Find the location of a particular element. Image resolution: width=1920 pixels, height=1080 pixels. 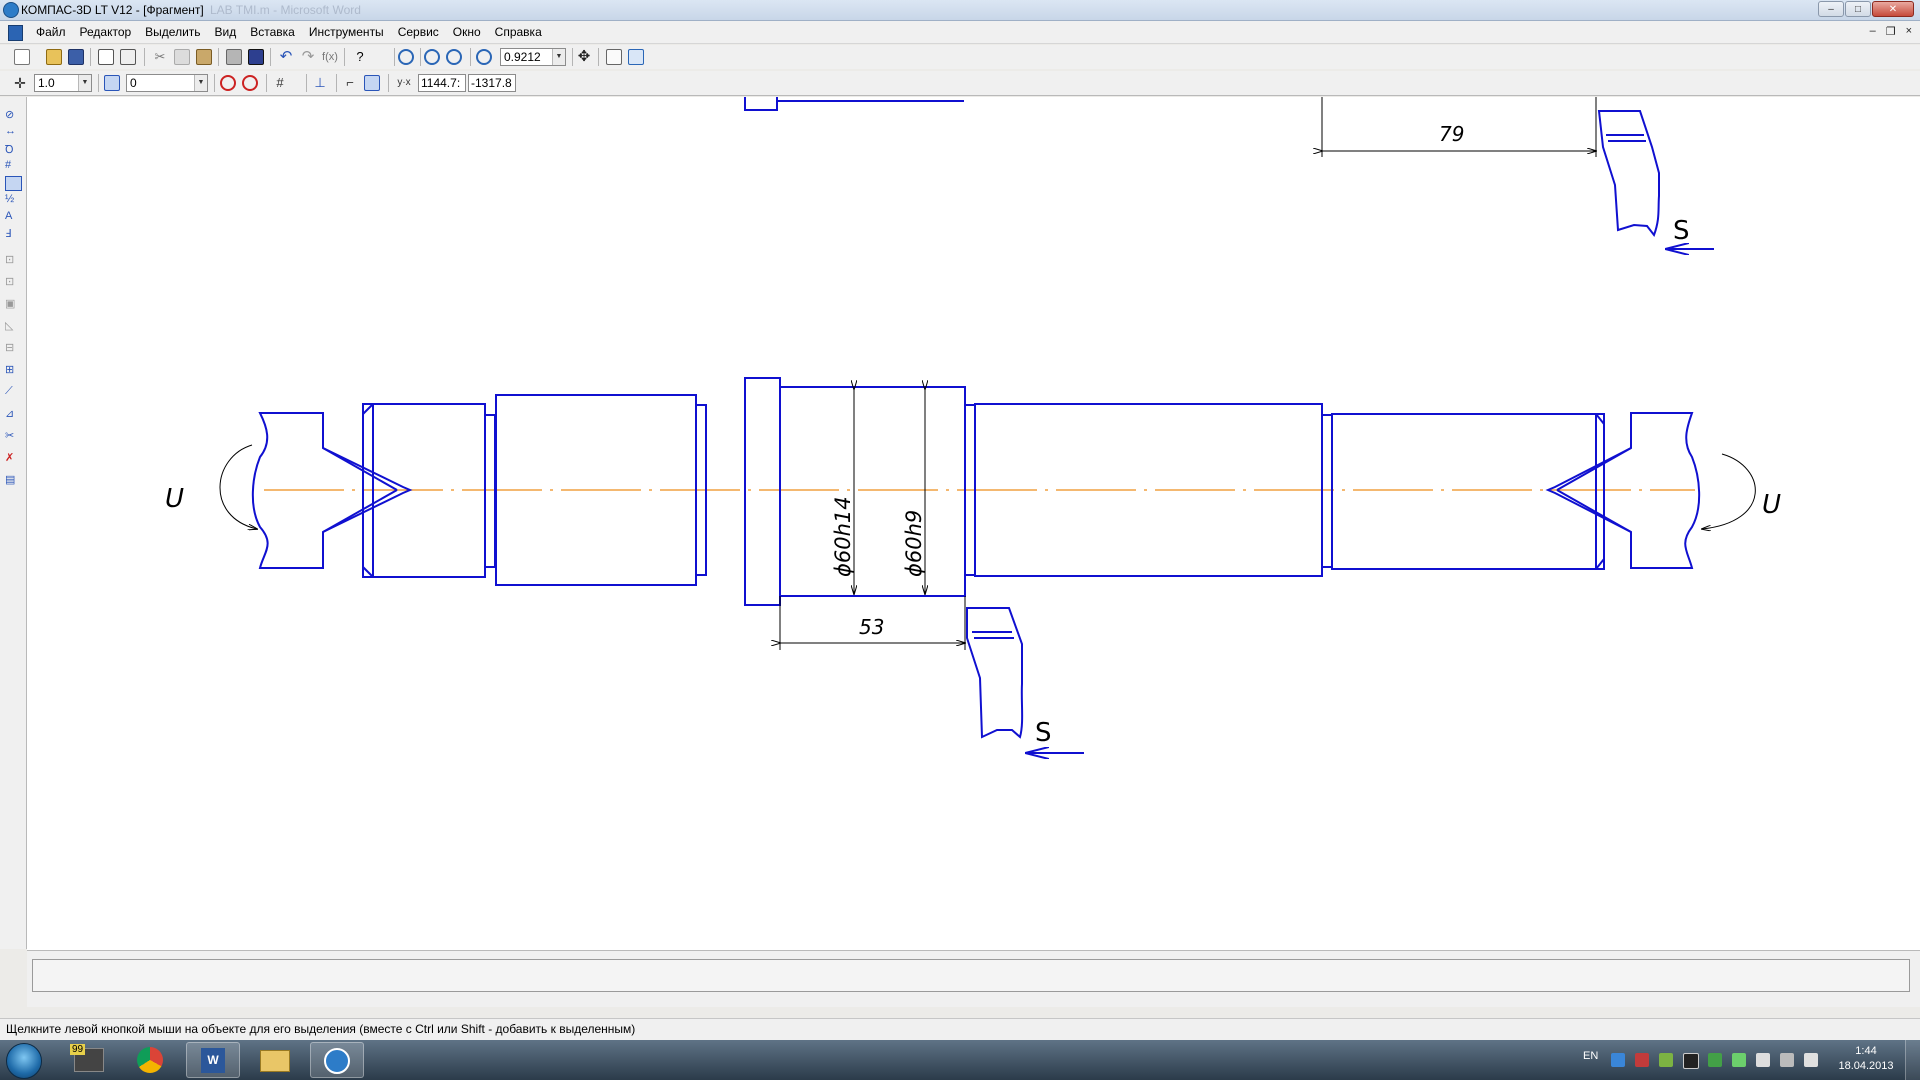

network-icon is located at coordinates (1618, 1060).